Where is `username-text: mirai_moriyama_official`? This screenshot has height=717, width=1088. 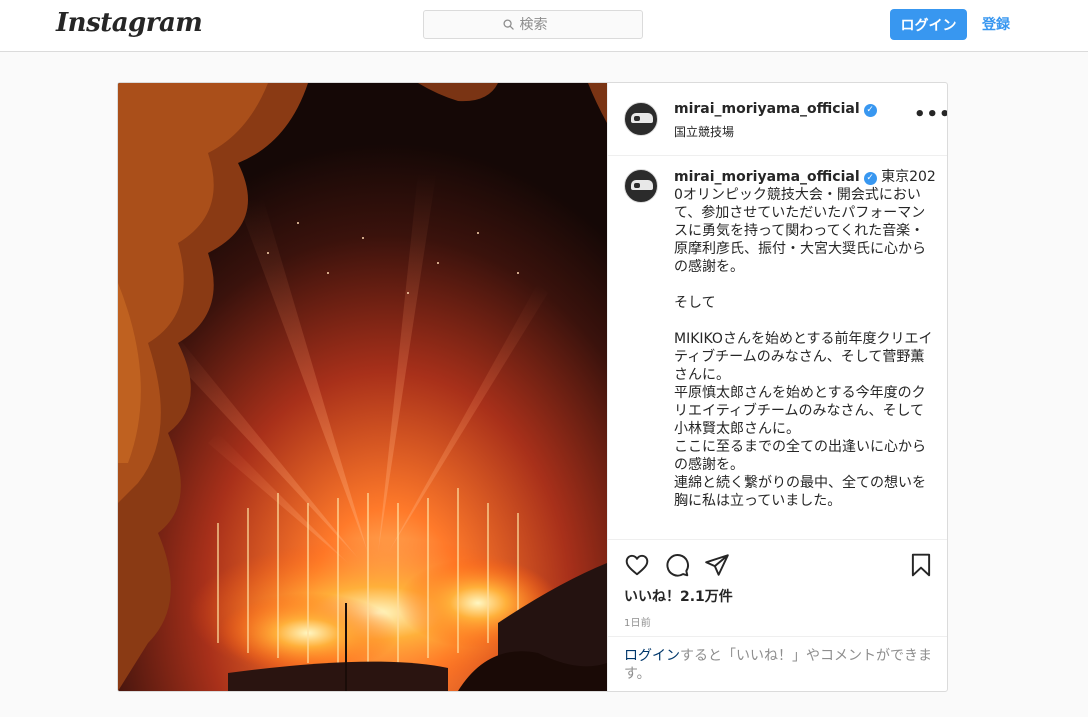 username-text: mirai_moriyama_official is located at coordinates (767, 109).